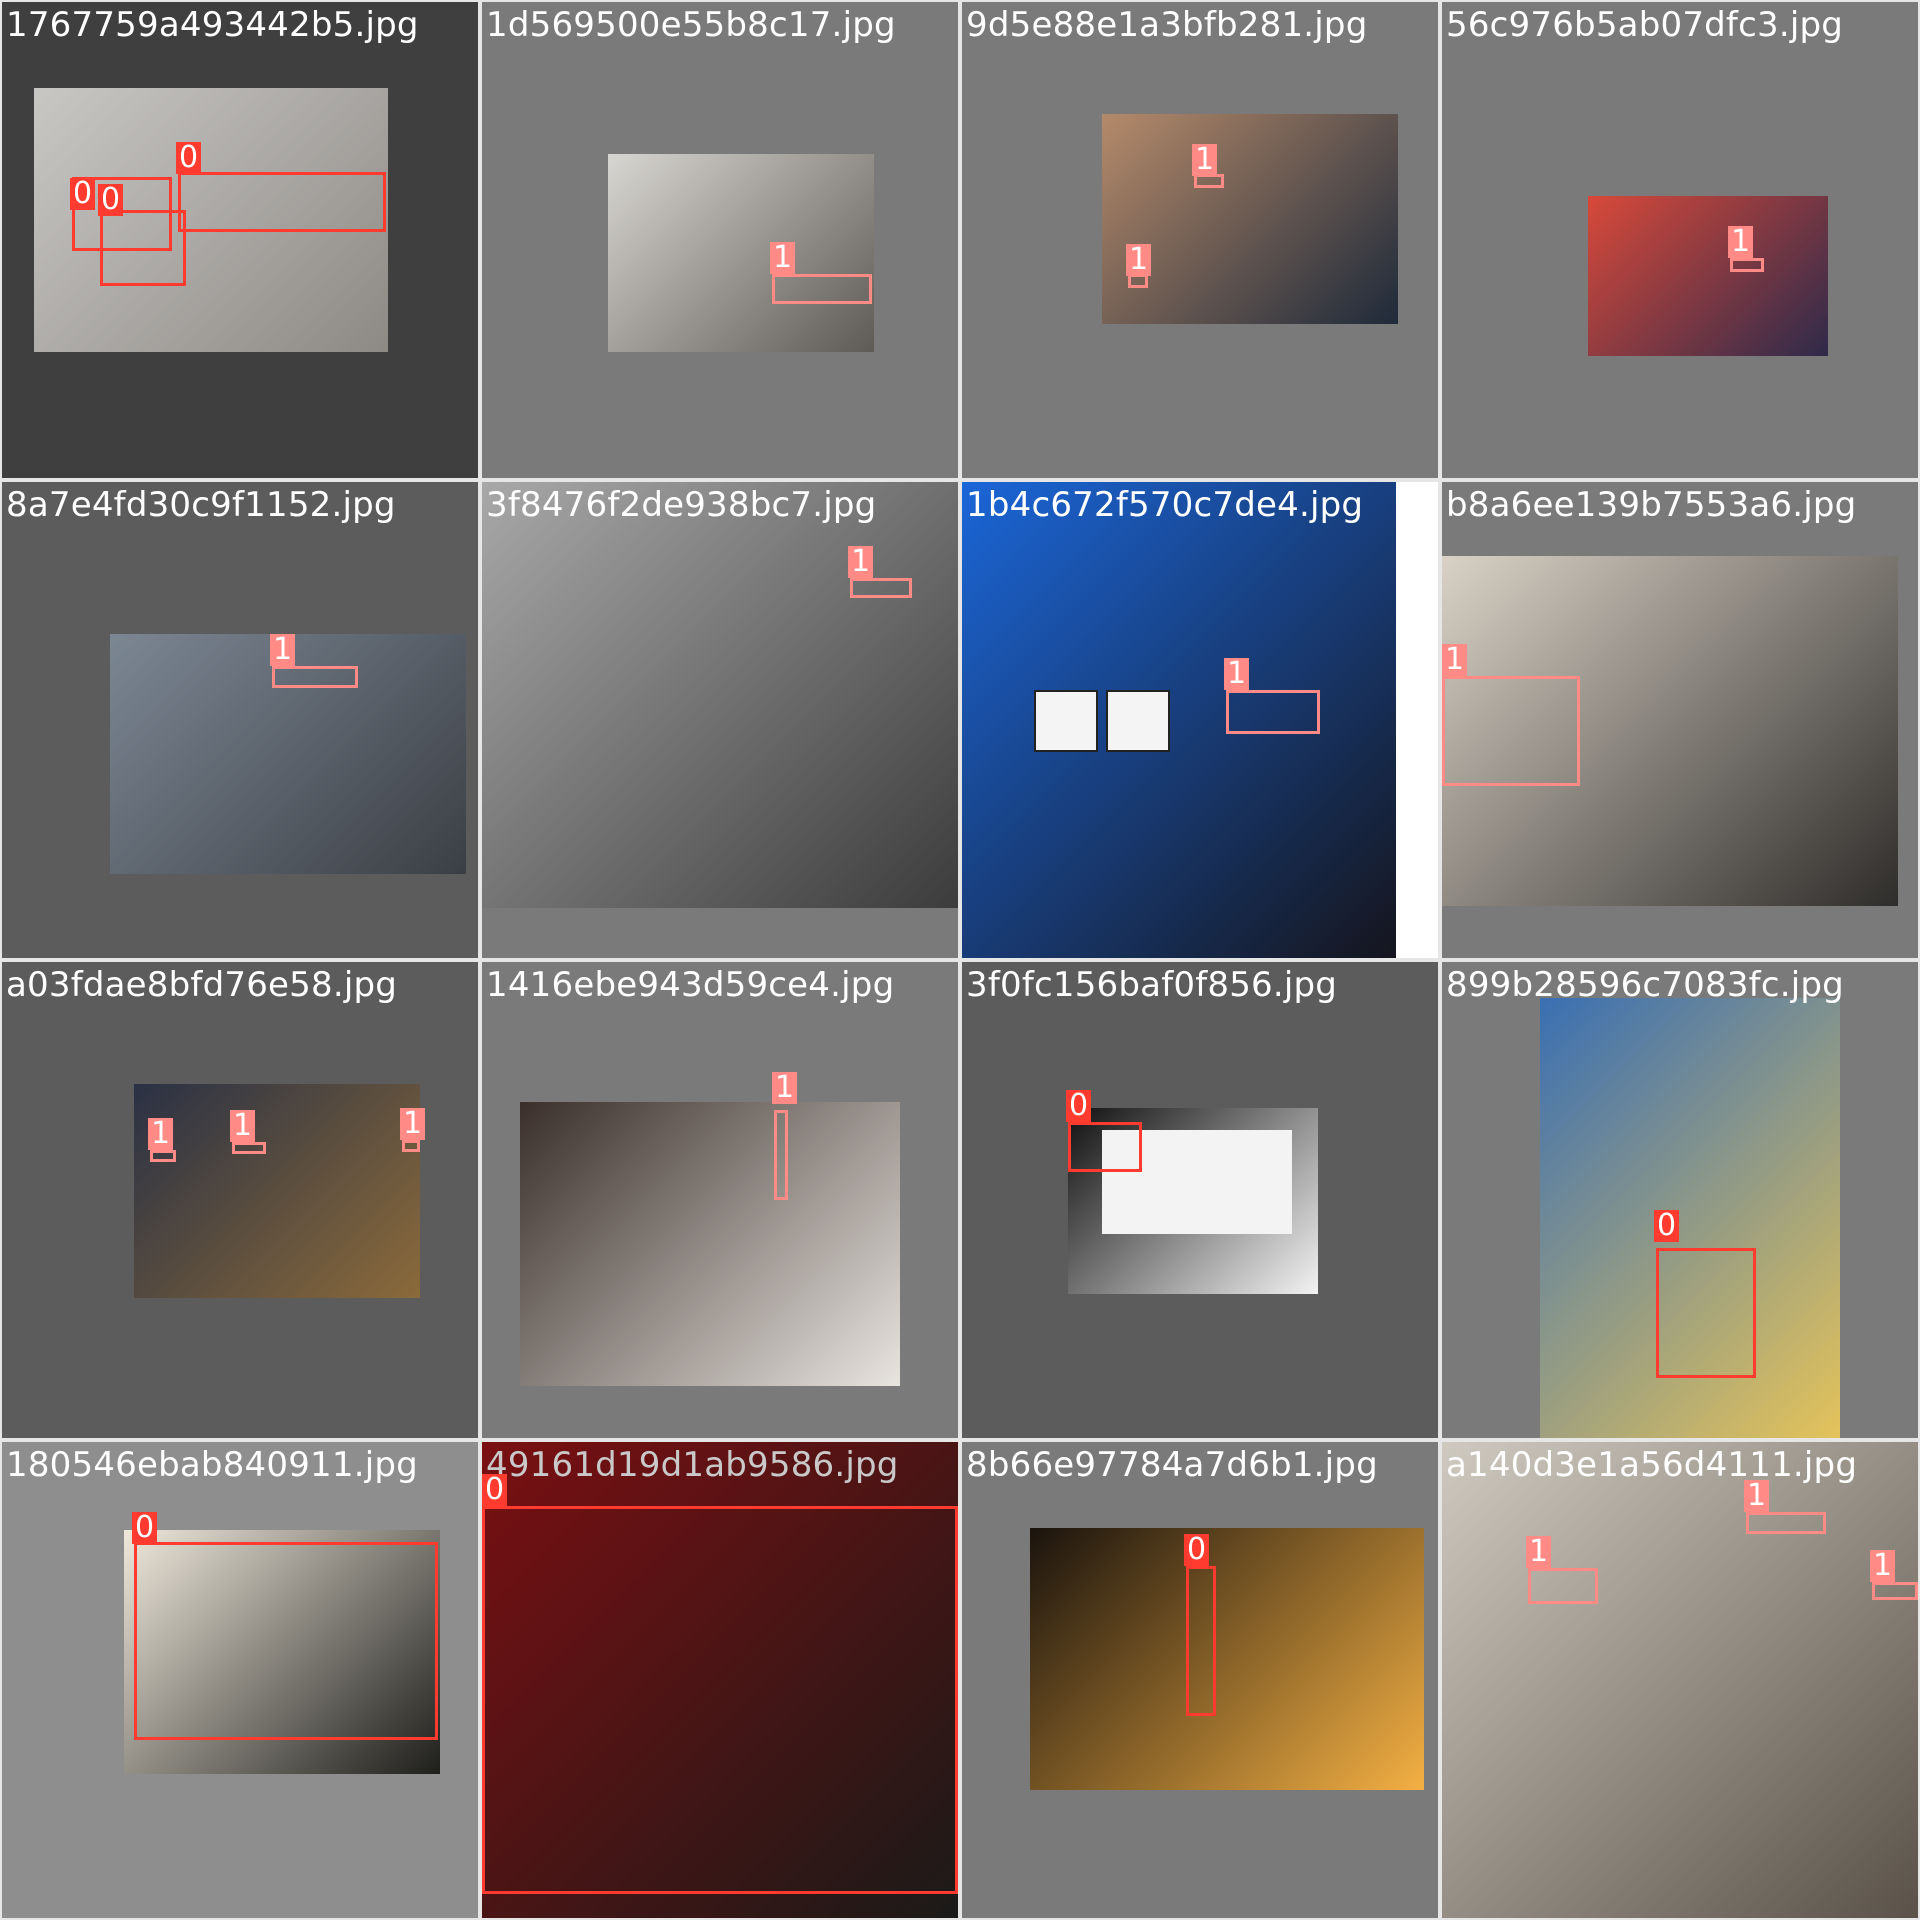  I want to click on tile-filename: 1d569500e55b8c17.jpg, so click(691, 25).